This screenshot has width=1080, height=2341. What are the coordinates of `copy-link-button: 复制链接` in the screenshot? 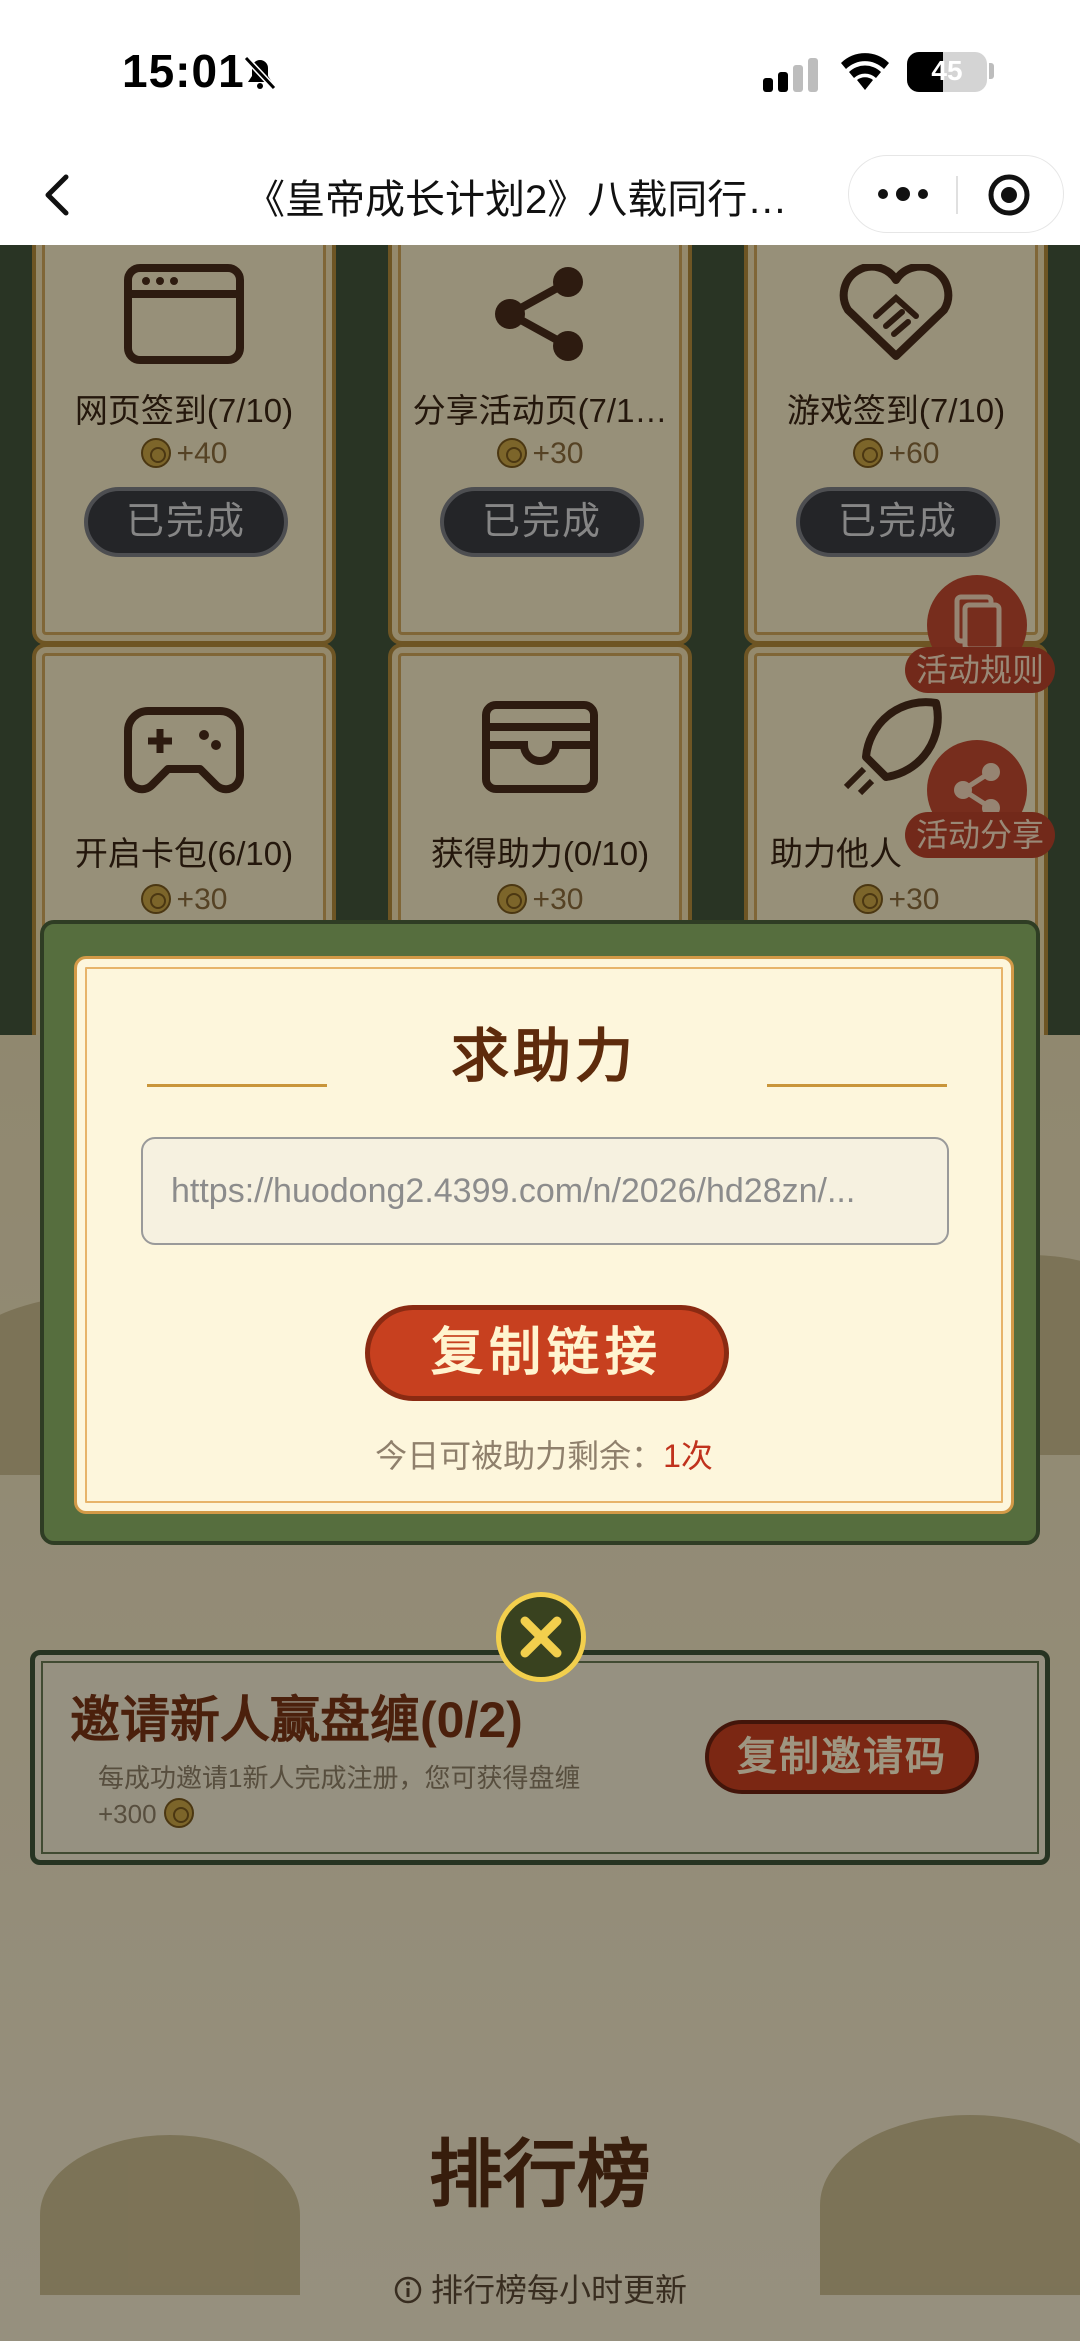 It's located at (547, 1353).